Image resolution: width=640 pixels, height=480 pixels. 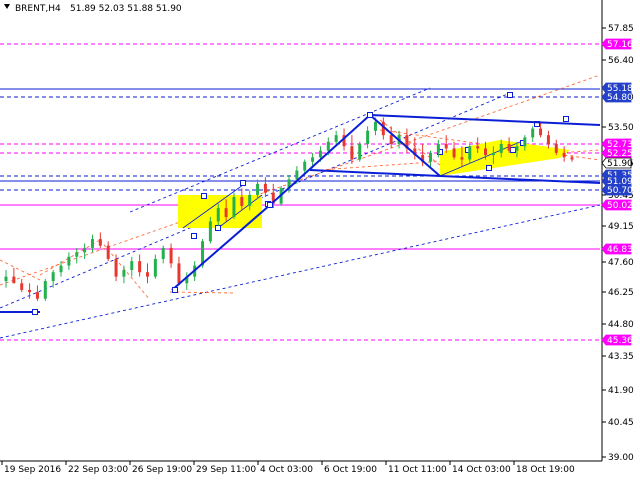 I want to click on price-tag-label: 54.80, so click(x=620, y=98).